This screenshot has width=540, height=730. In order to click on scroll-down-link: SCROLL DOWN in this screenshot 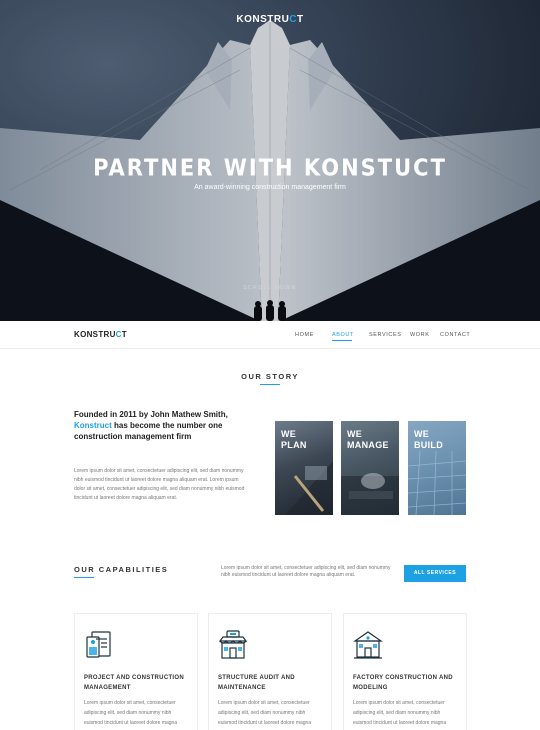, I will do `click(270, 288)`.